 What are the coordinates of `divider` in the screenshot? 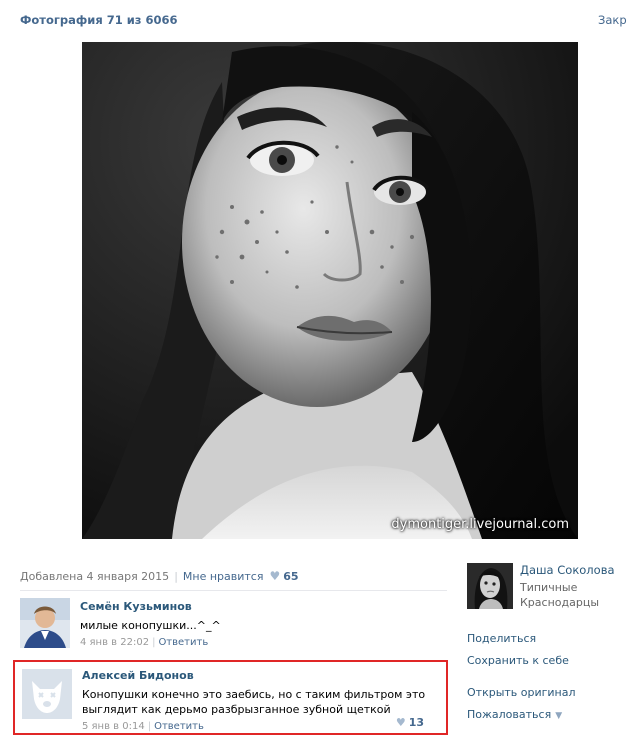 It's located at (233, 590).